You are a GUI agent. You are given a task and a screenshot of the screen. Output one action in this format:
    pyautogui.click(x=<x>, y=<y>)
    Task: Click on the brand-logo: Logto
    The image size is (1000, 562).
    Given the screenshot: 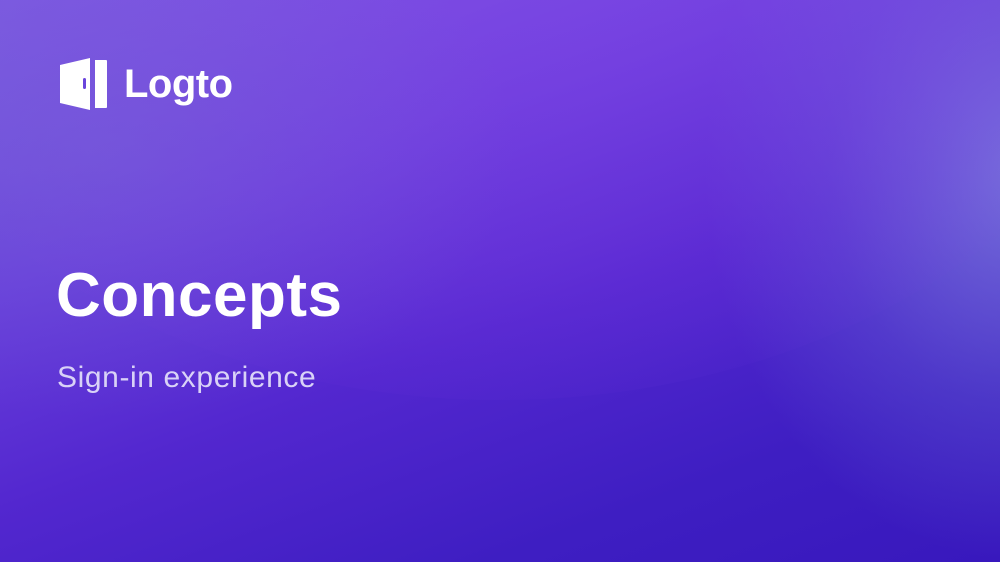 What is the action you would take?
    pyautogui.click(x=145, y=84)
    